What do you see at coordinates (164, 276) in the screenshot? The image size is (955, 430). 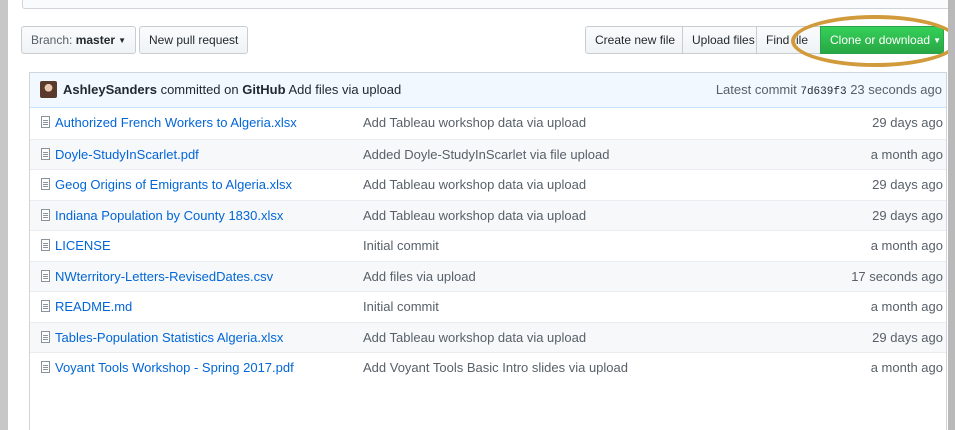 I see `file-name-link: NWterritory-Letters-RevisedDates.csv` at bounding box center [164, 276].